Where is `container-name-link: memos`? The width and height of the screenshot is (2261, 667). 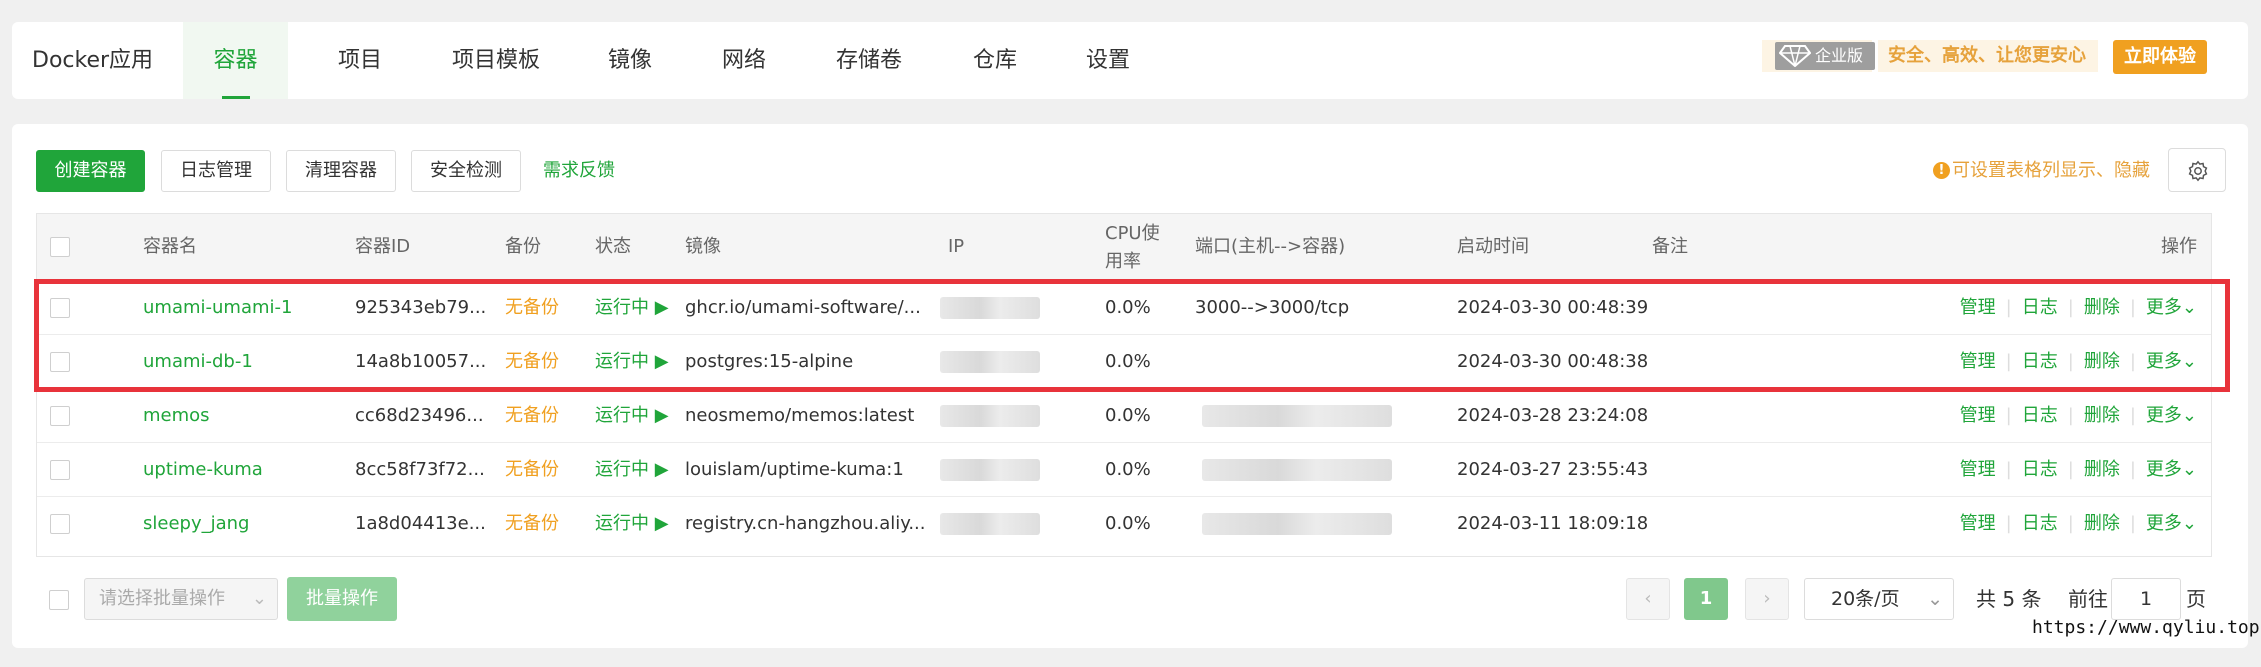
container-name-link: memos is located at coordinates (176, 416).